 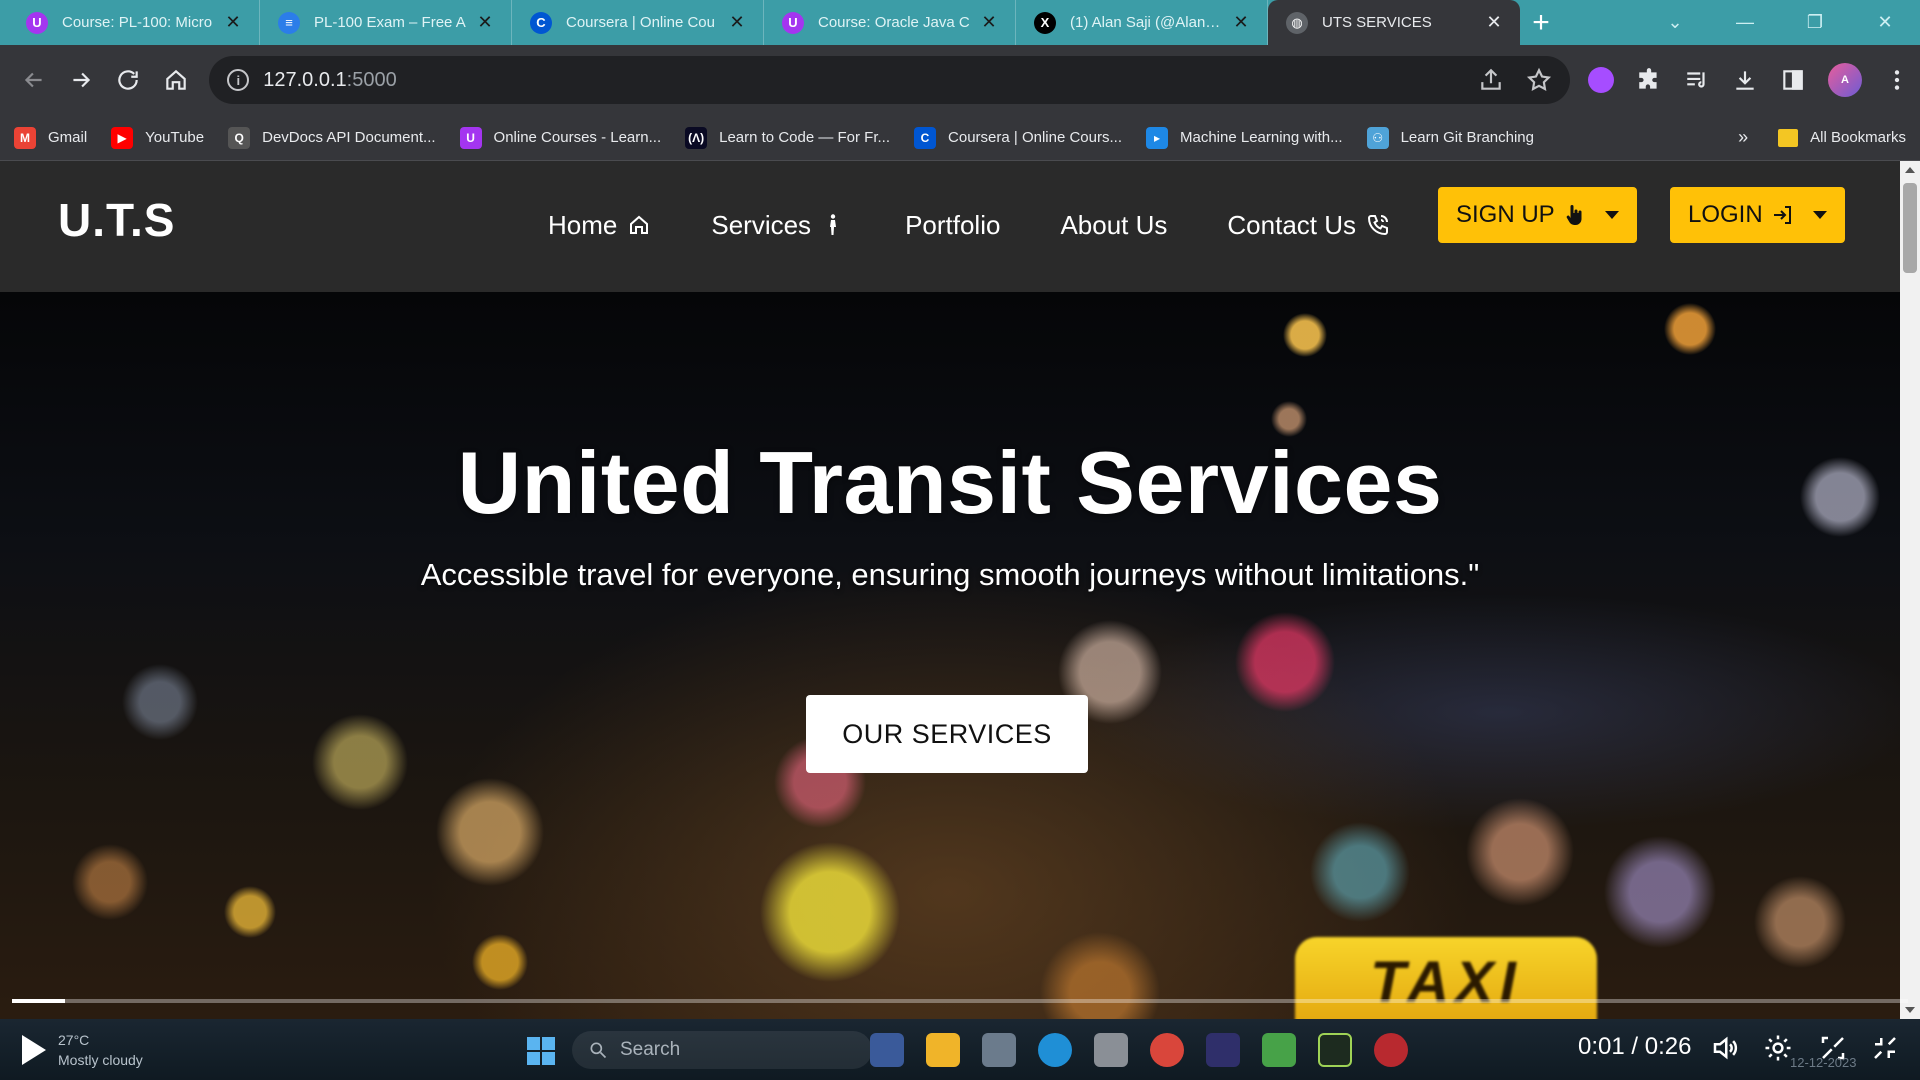 I want to click on bookmark-item: M Gmail, so click(x=51, y=137).